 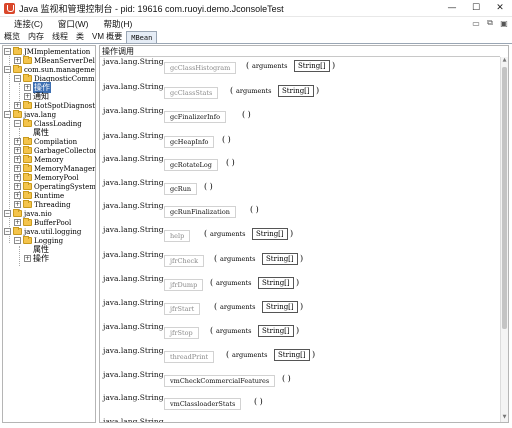 What do you see at coordinates (504, 61) in the screenshot?
I see `scroll-up-icon: ▲` at bounding box center [504, 61].